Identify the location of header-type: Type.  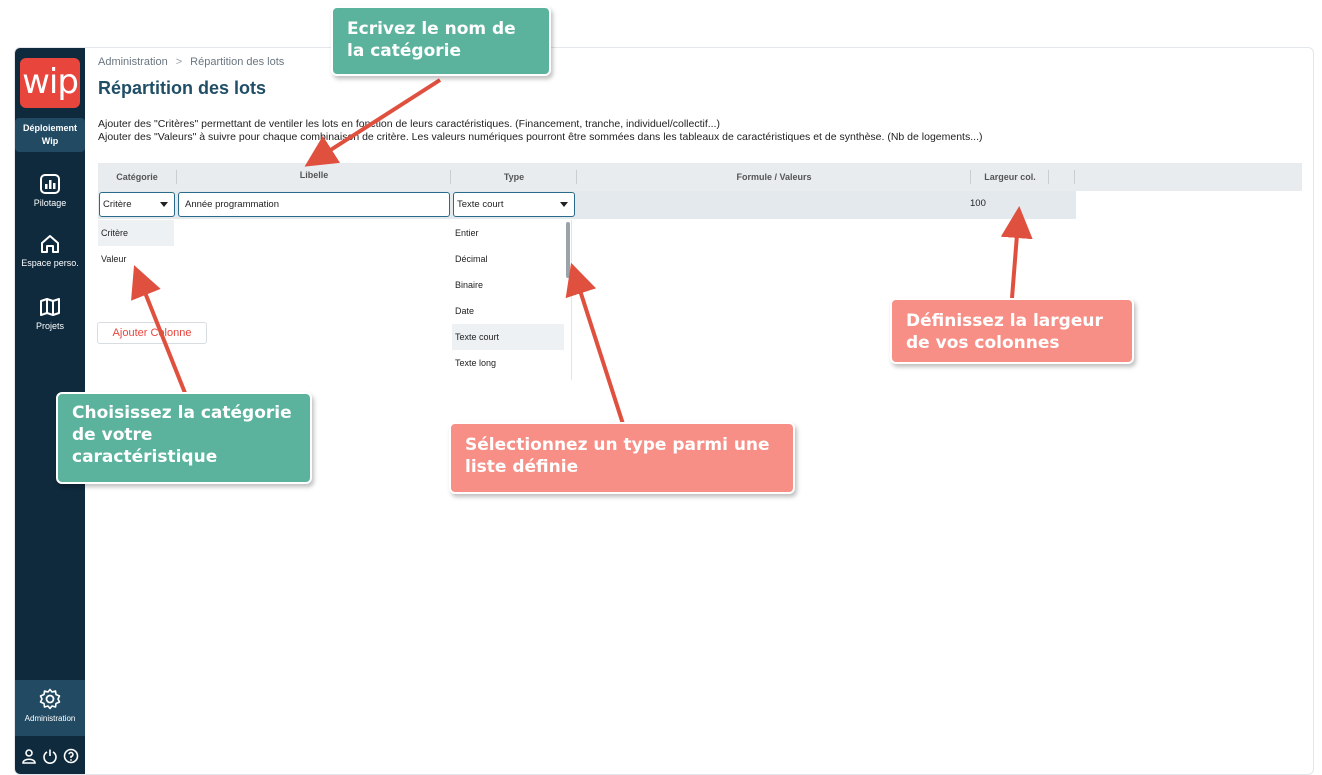
(514, 177).